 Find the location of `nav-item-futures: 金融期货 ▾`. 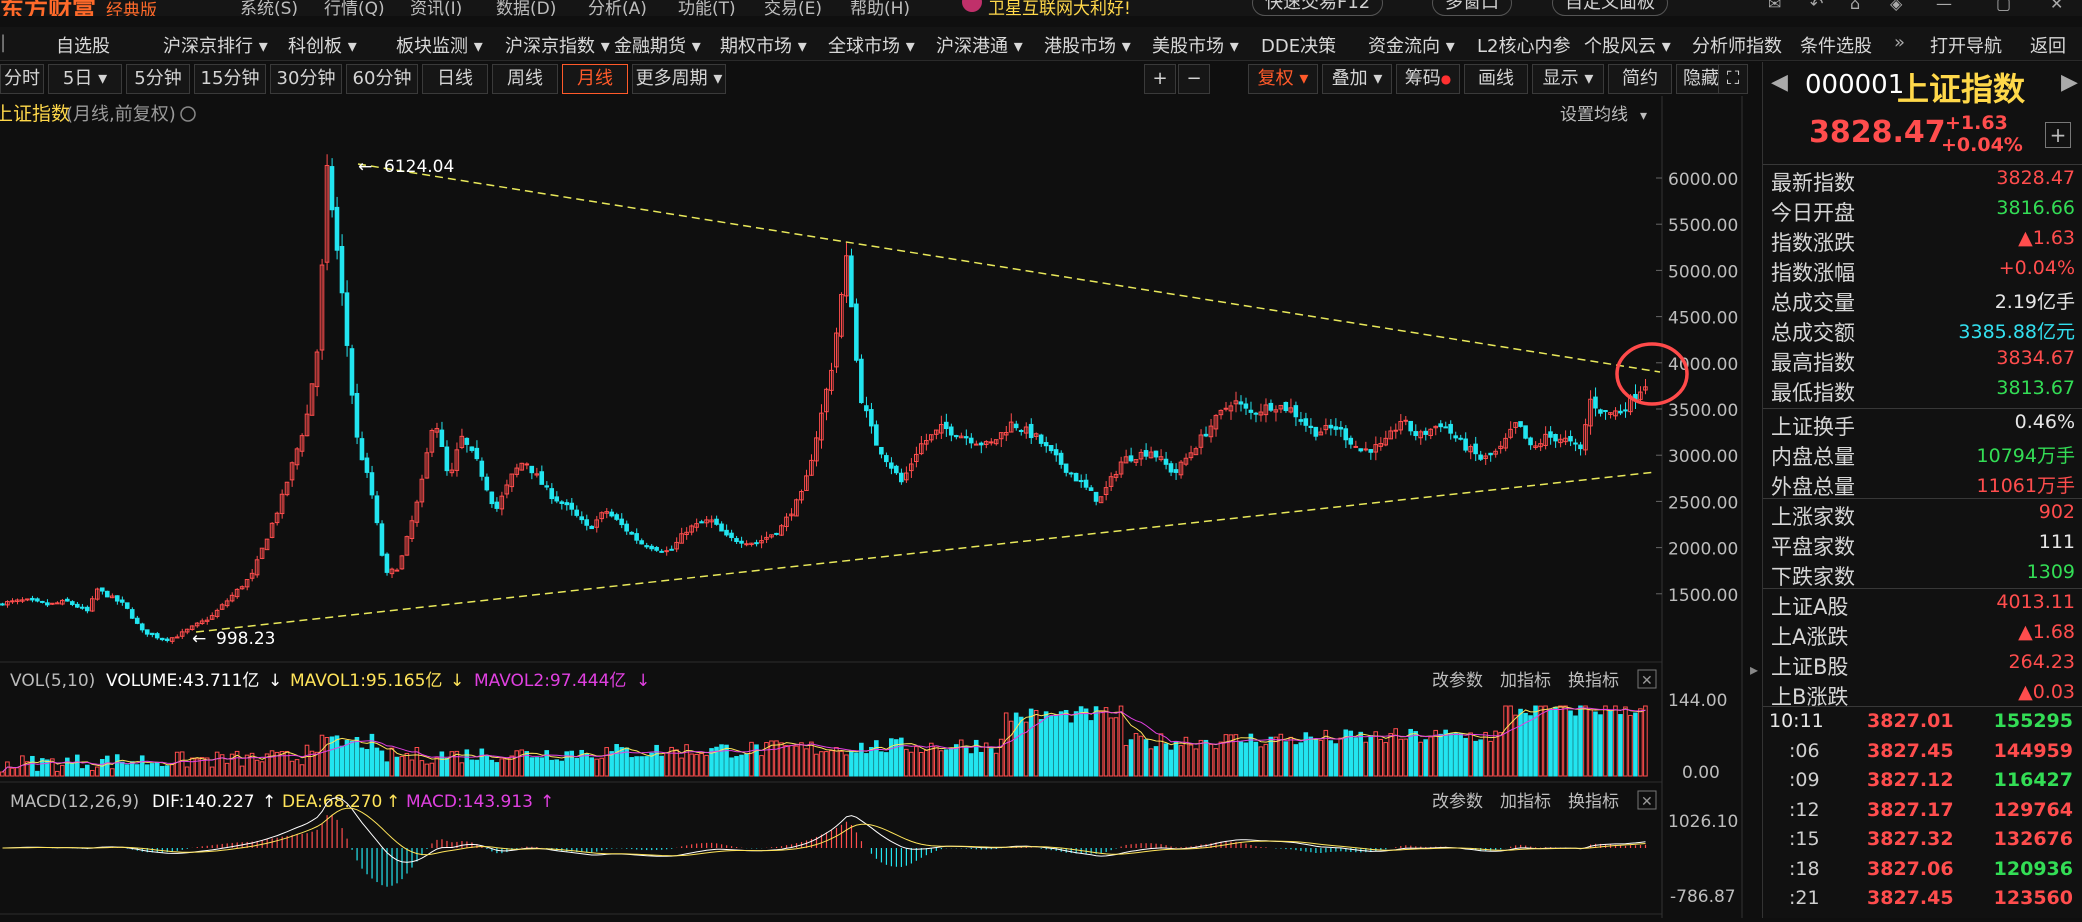

nav-item-futures: 金融期货 ▾ is located at coordinates (657, 45).